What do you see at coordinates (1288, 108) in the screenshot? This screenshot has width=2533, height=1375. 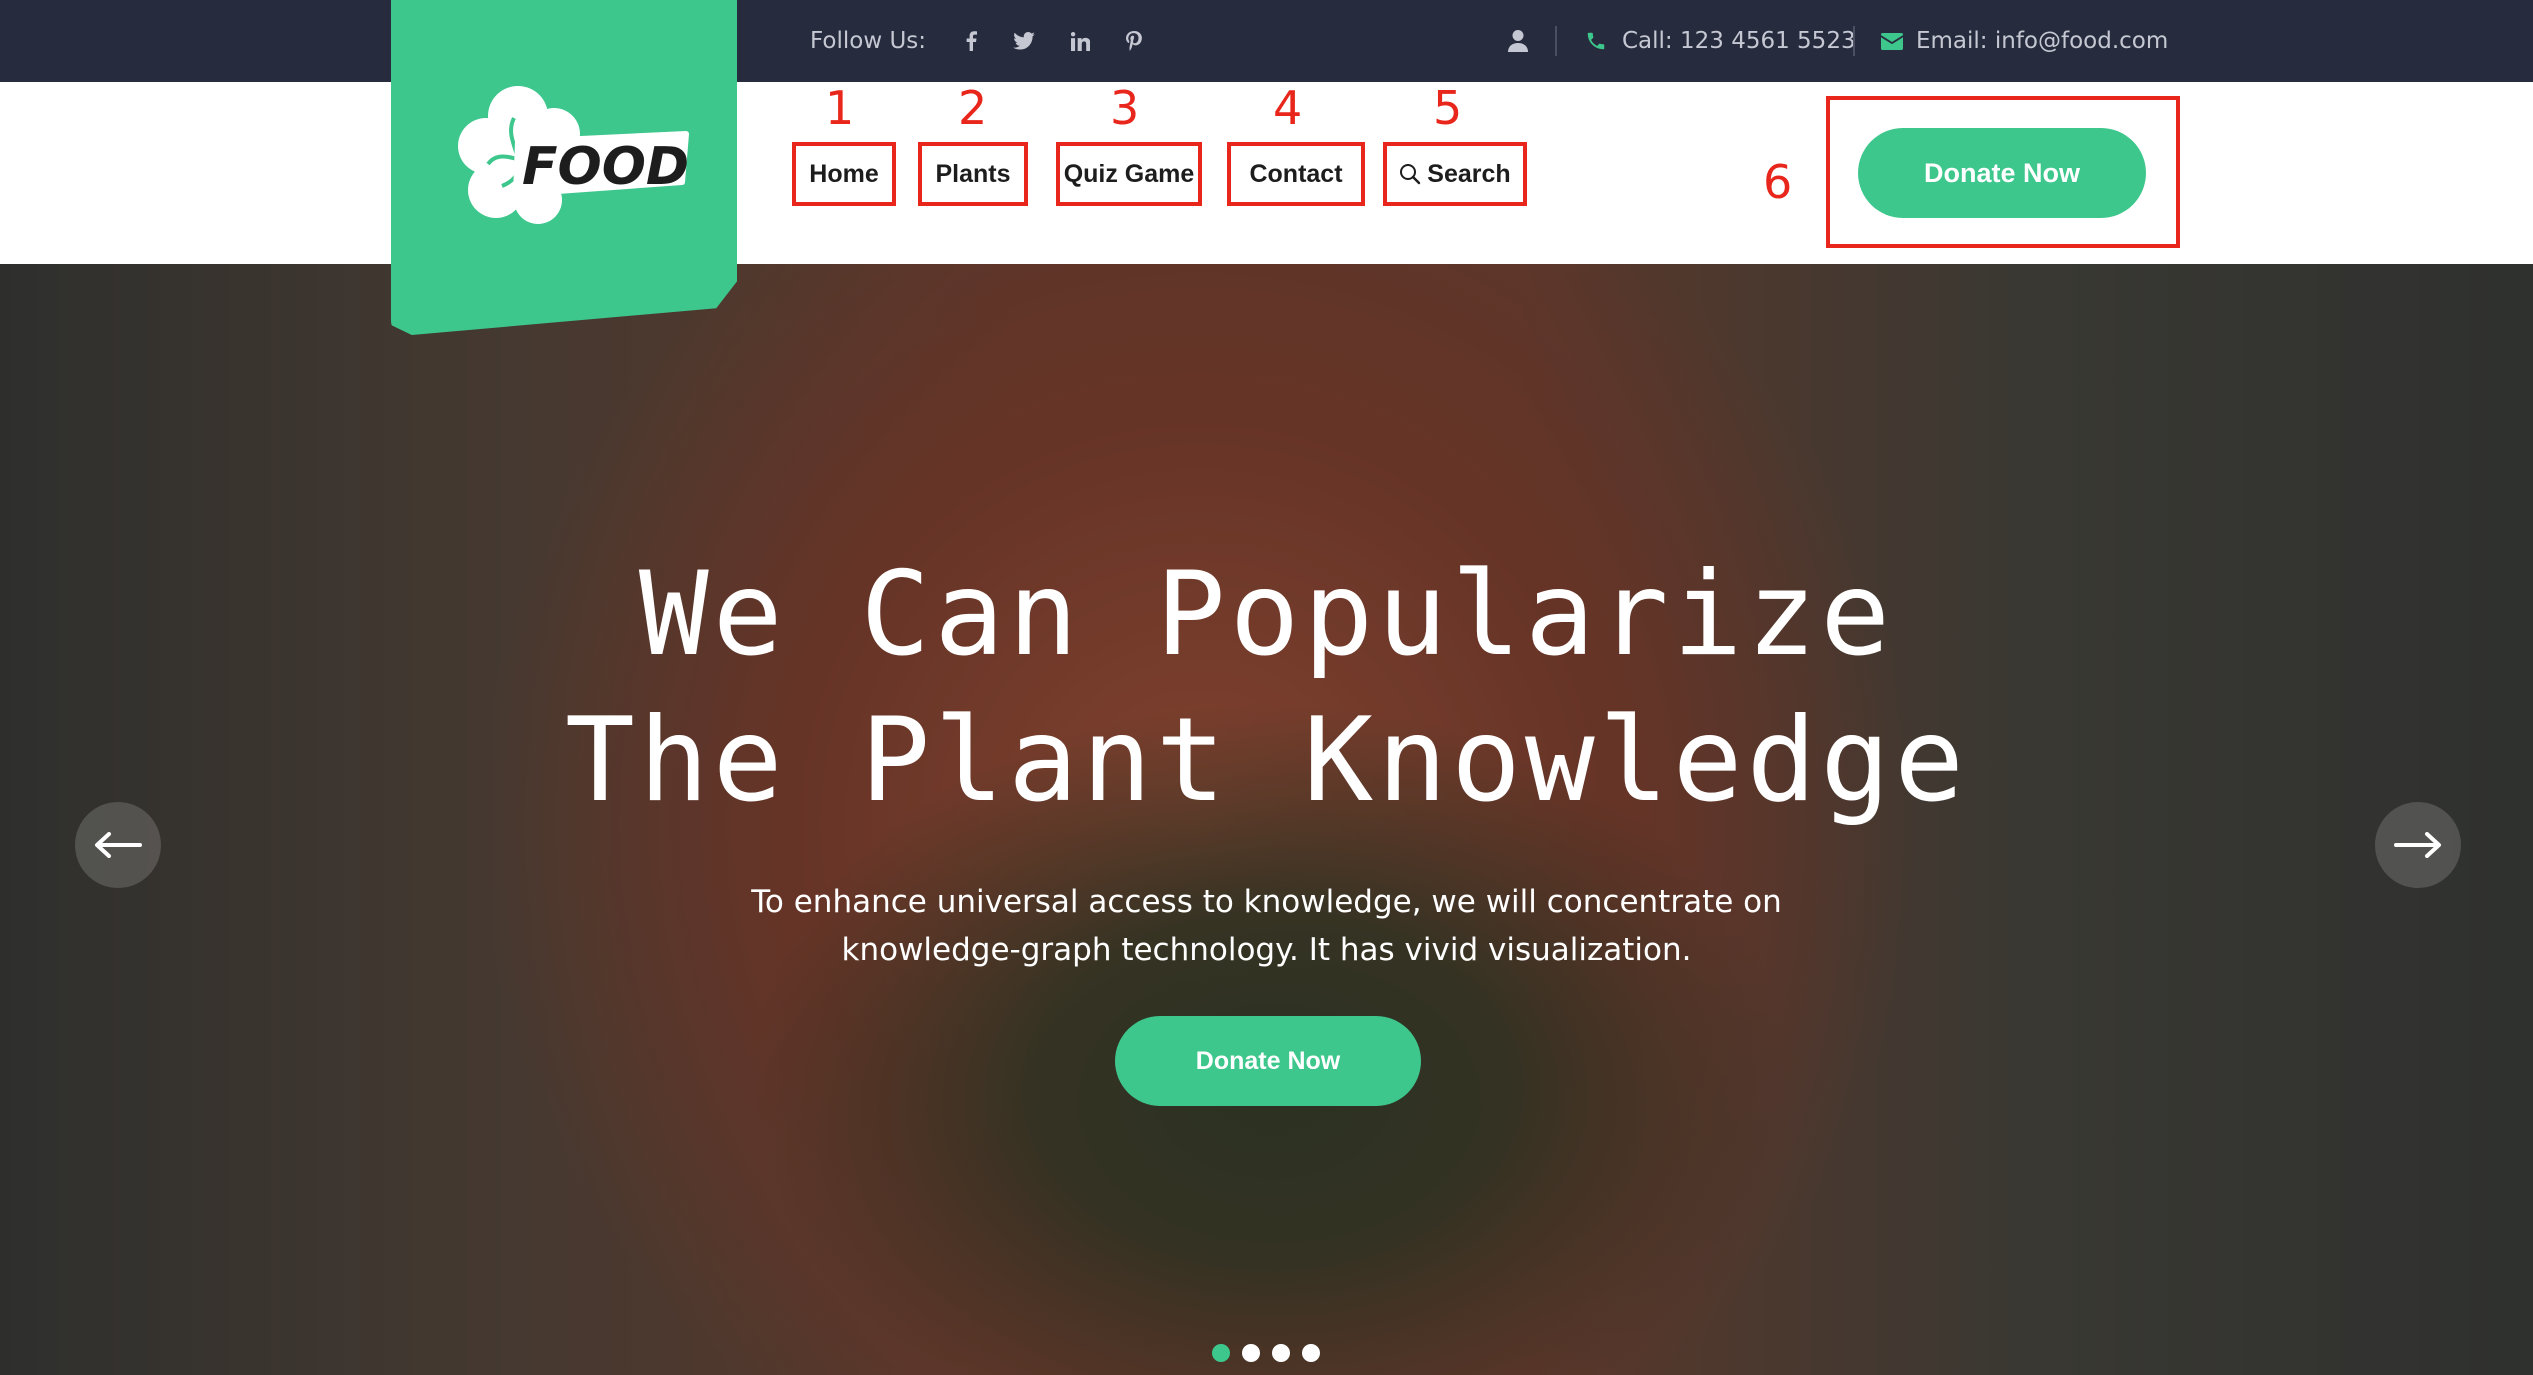 I see `annotation-number-4: 4` at bounding box center [1288, 108].